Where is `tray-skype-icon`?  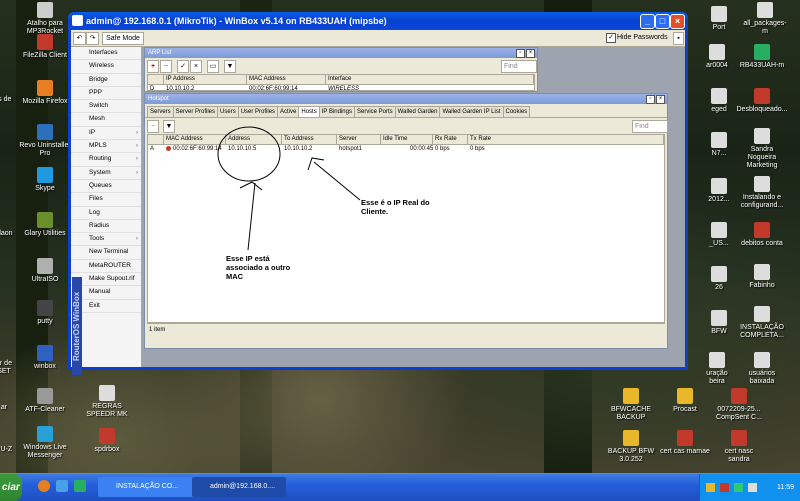
tray-skype-icon is located at coordinates (738, 487).